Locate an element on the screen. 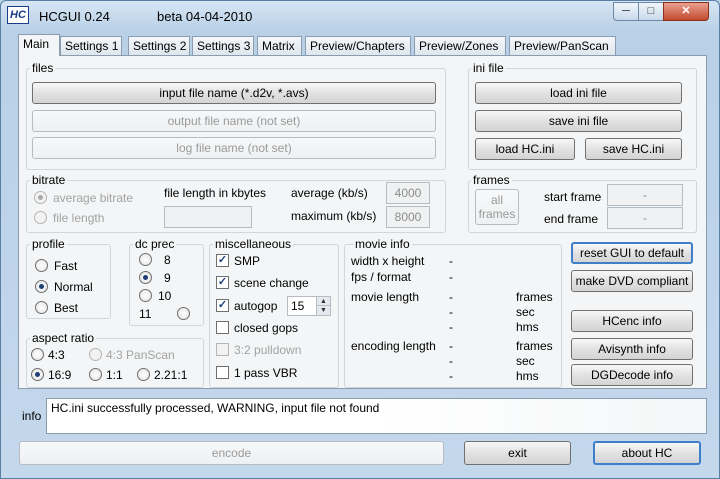  maximize-icon: □ is located at coordinates (651, 11).